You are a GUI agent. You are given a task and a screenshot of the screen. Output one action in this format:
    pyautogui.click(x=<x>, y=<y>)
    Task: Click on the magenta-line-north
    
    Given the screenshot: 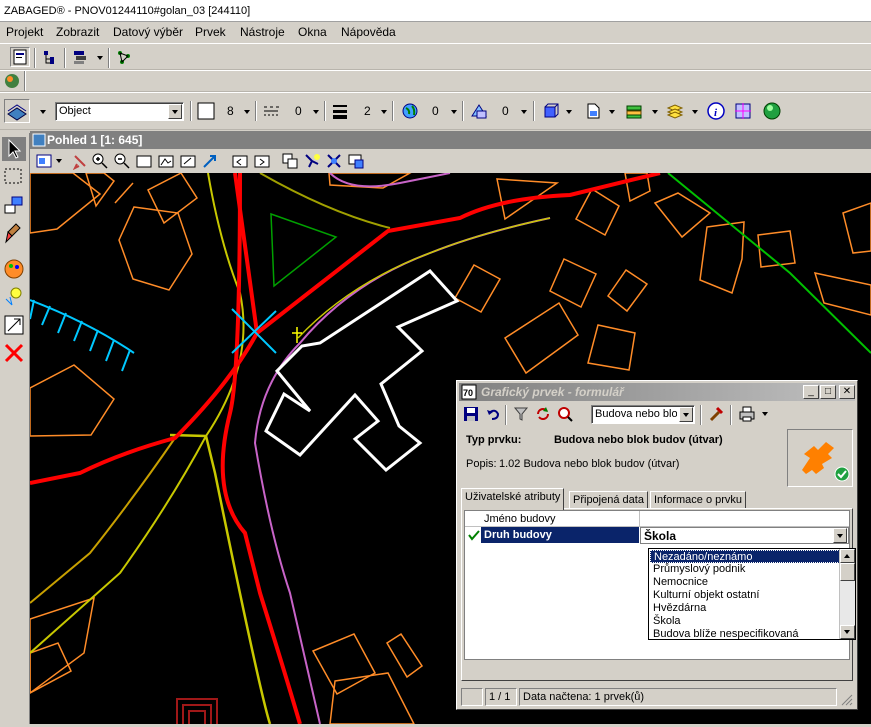 What is the action you would take?
    pyautogui.click(x=390, y=180)
    